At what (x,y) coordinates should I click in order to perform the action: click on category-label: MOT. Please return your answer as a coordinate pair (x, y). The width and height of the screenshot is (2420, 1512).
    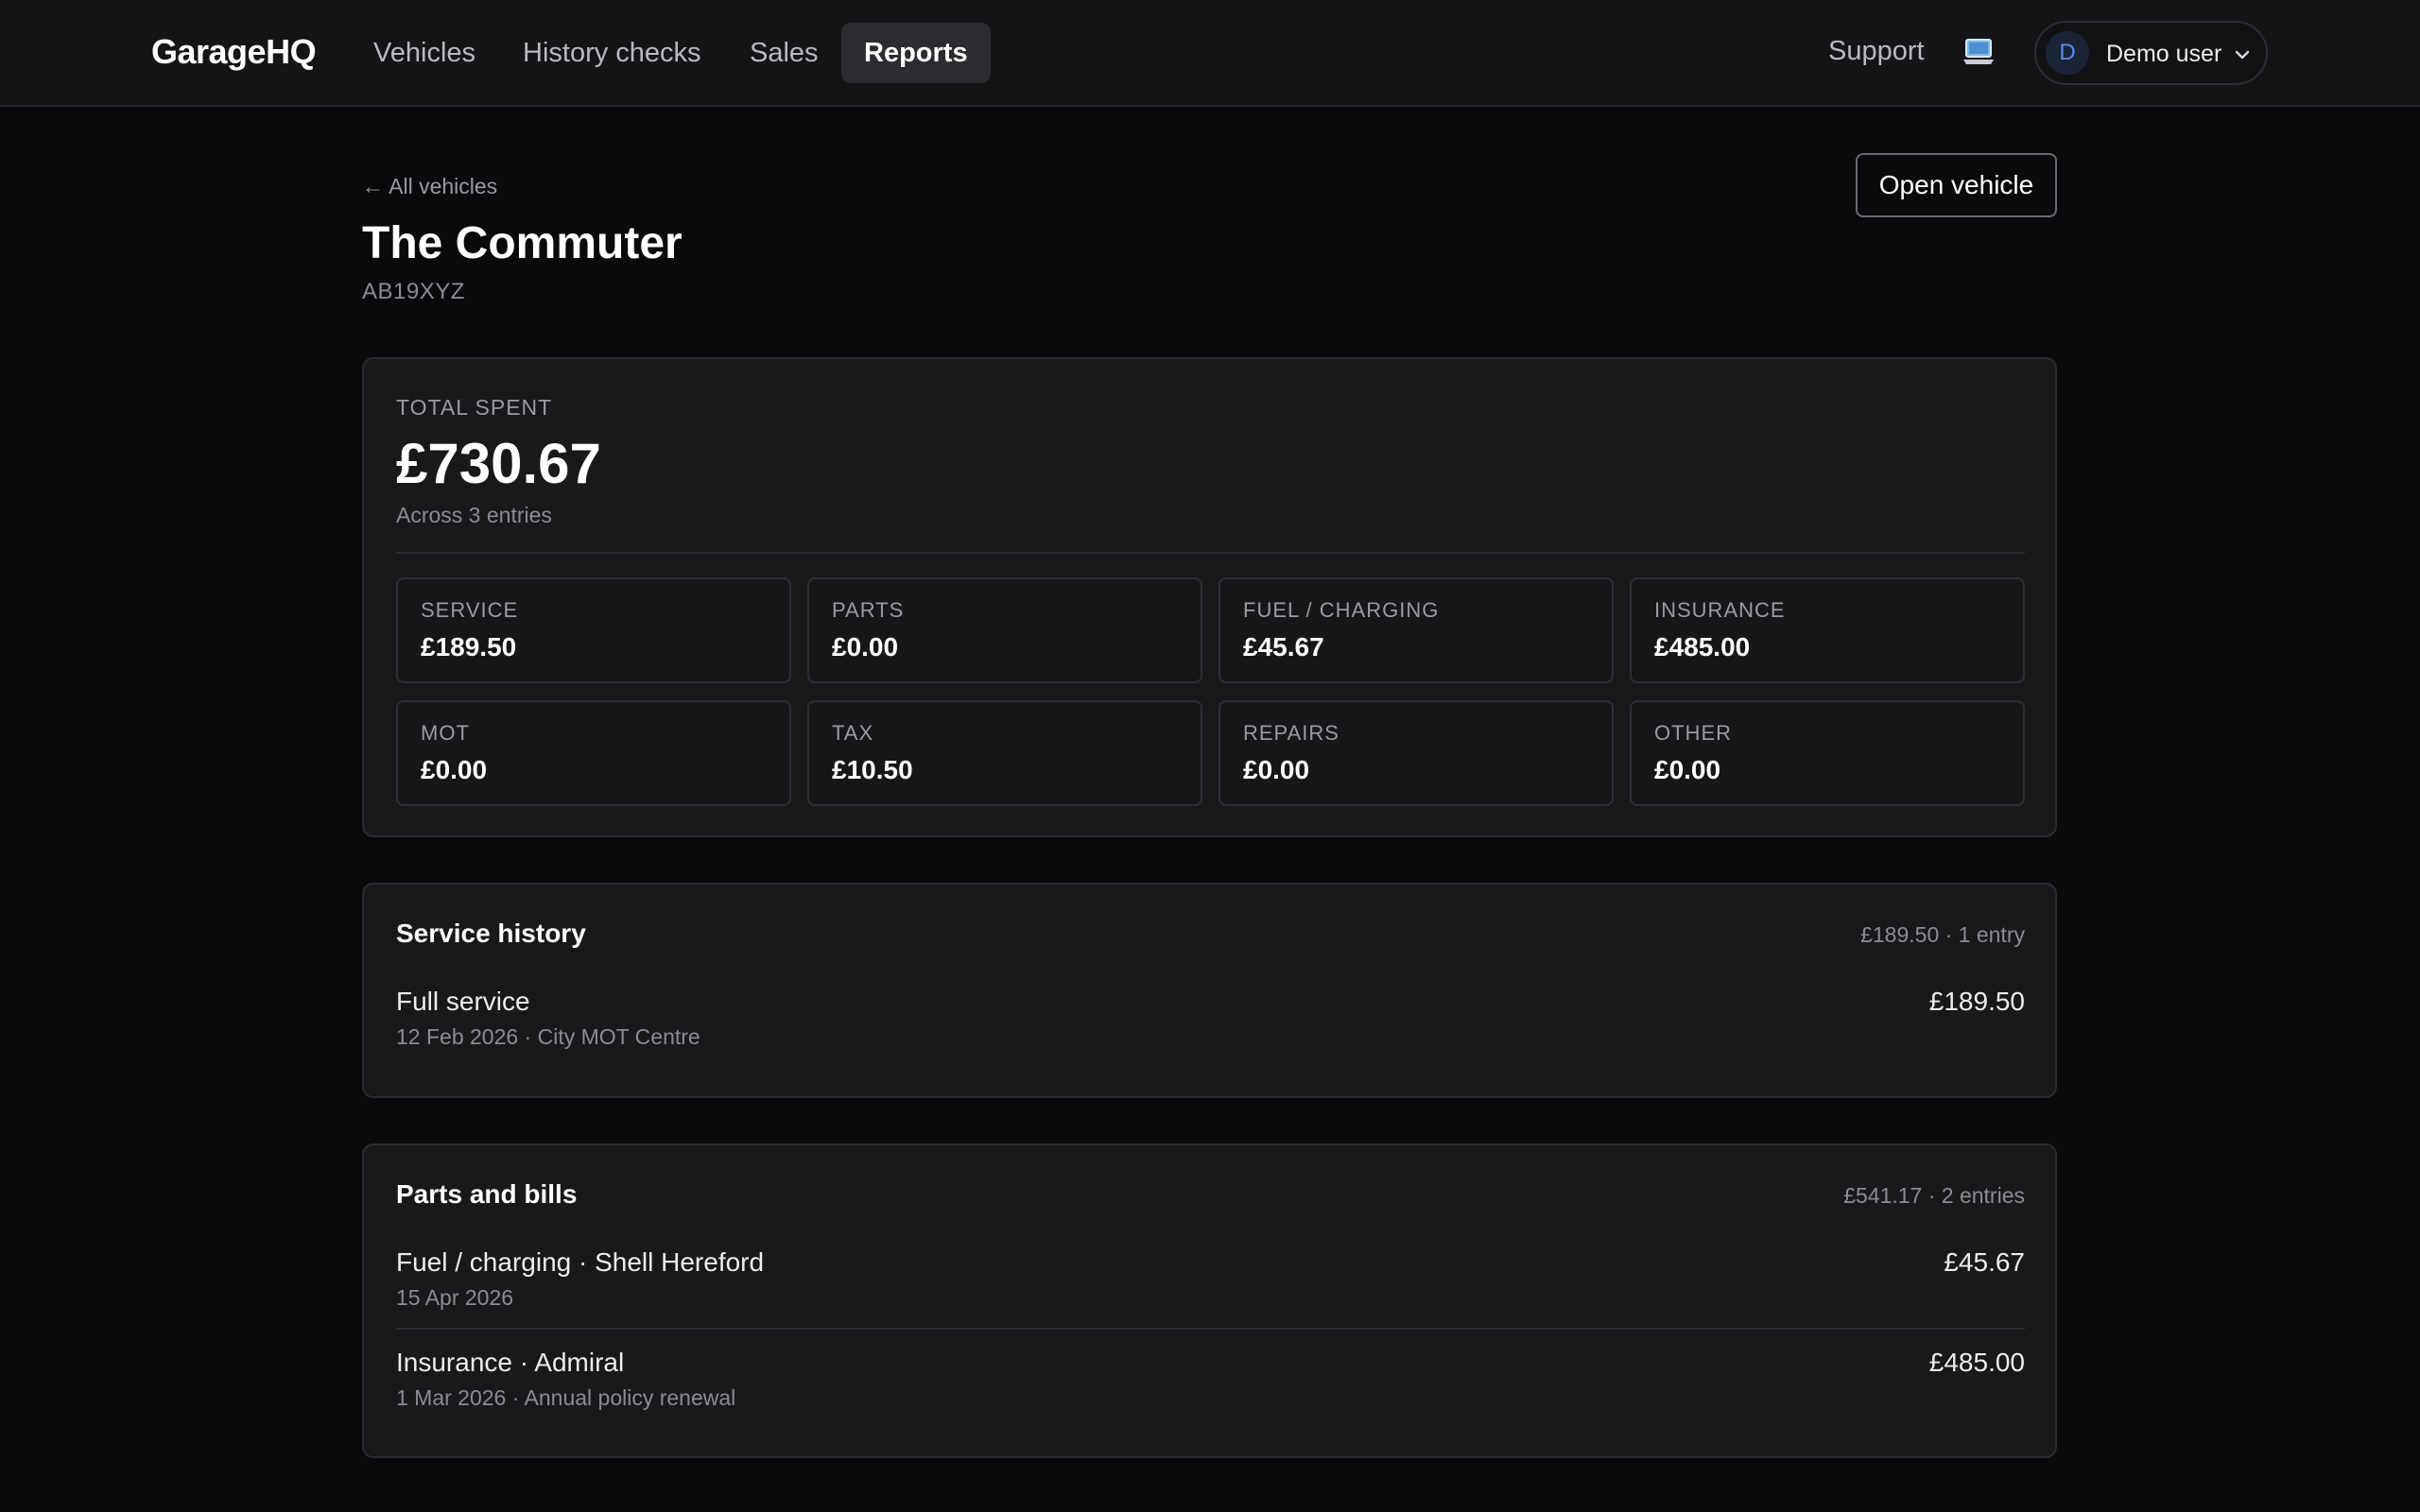
    Looking at the image, I should click on (446, 733).